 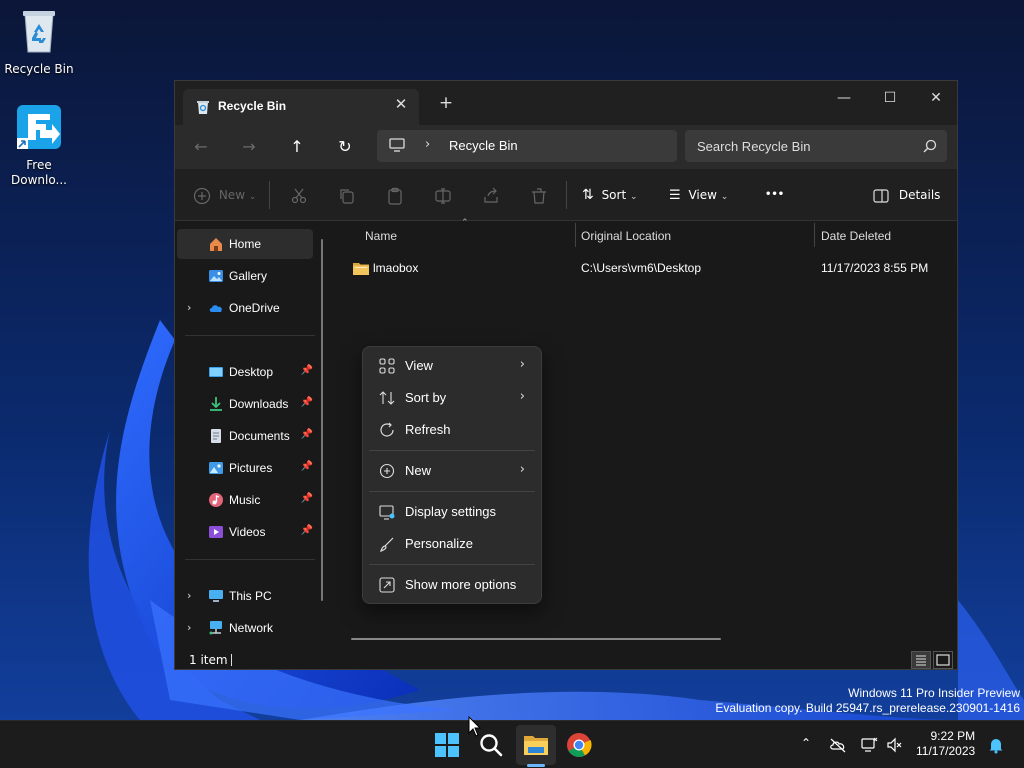 What do you see at coordinates (259, 436) in the screenshot?
I see `sidebar-item-label: Documents` at bounding box center [259, 436].